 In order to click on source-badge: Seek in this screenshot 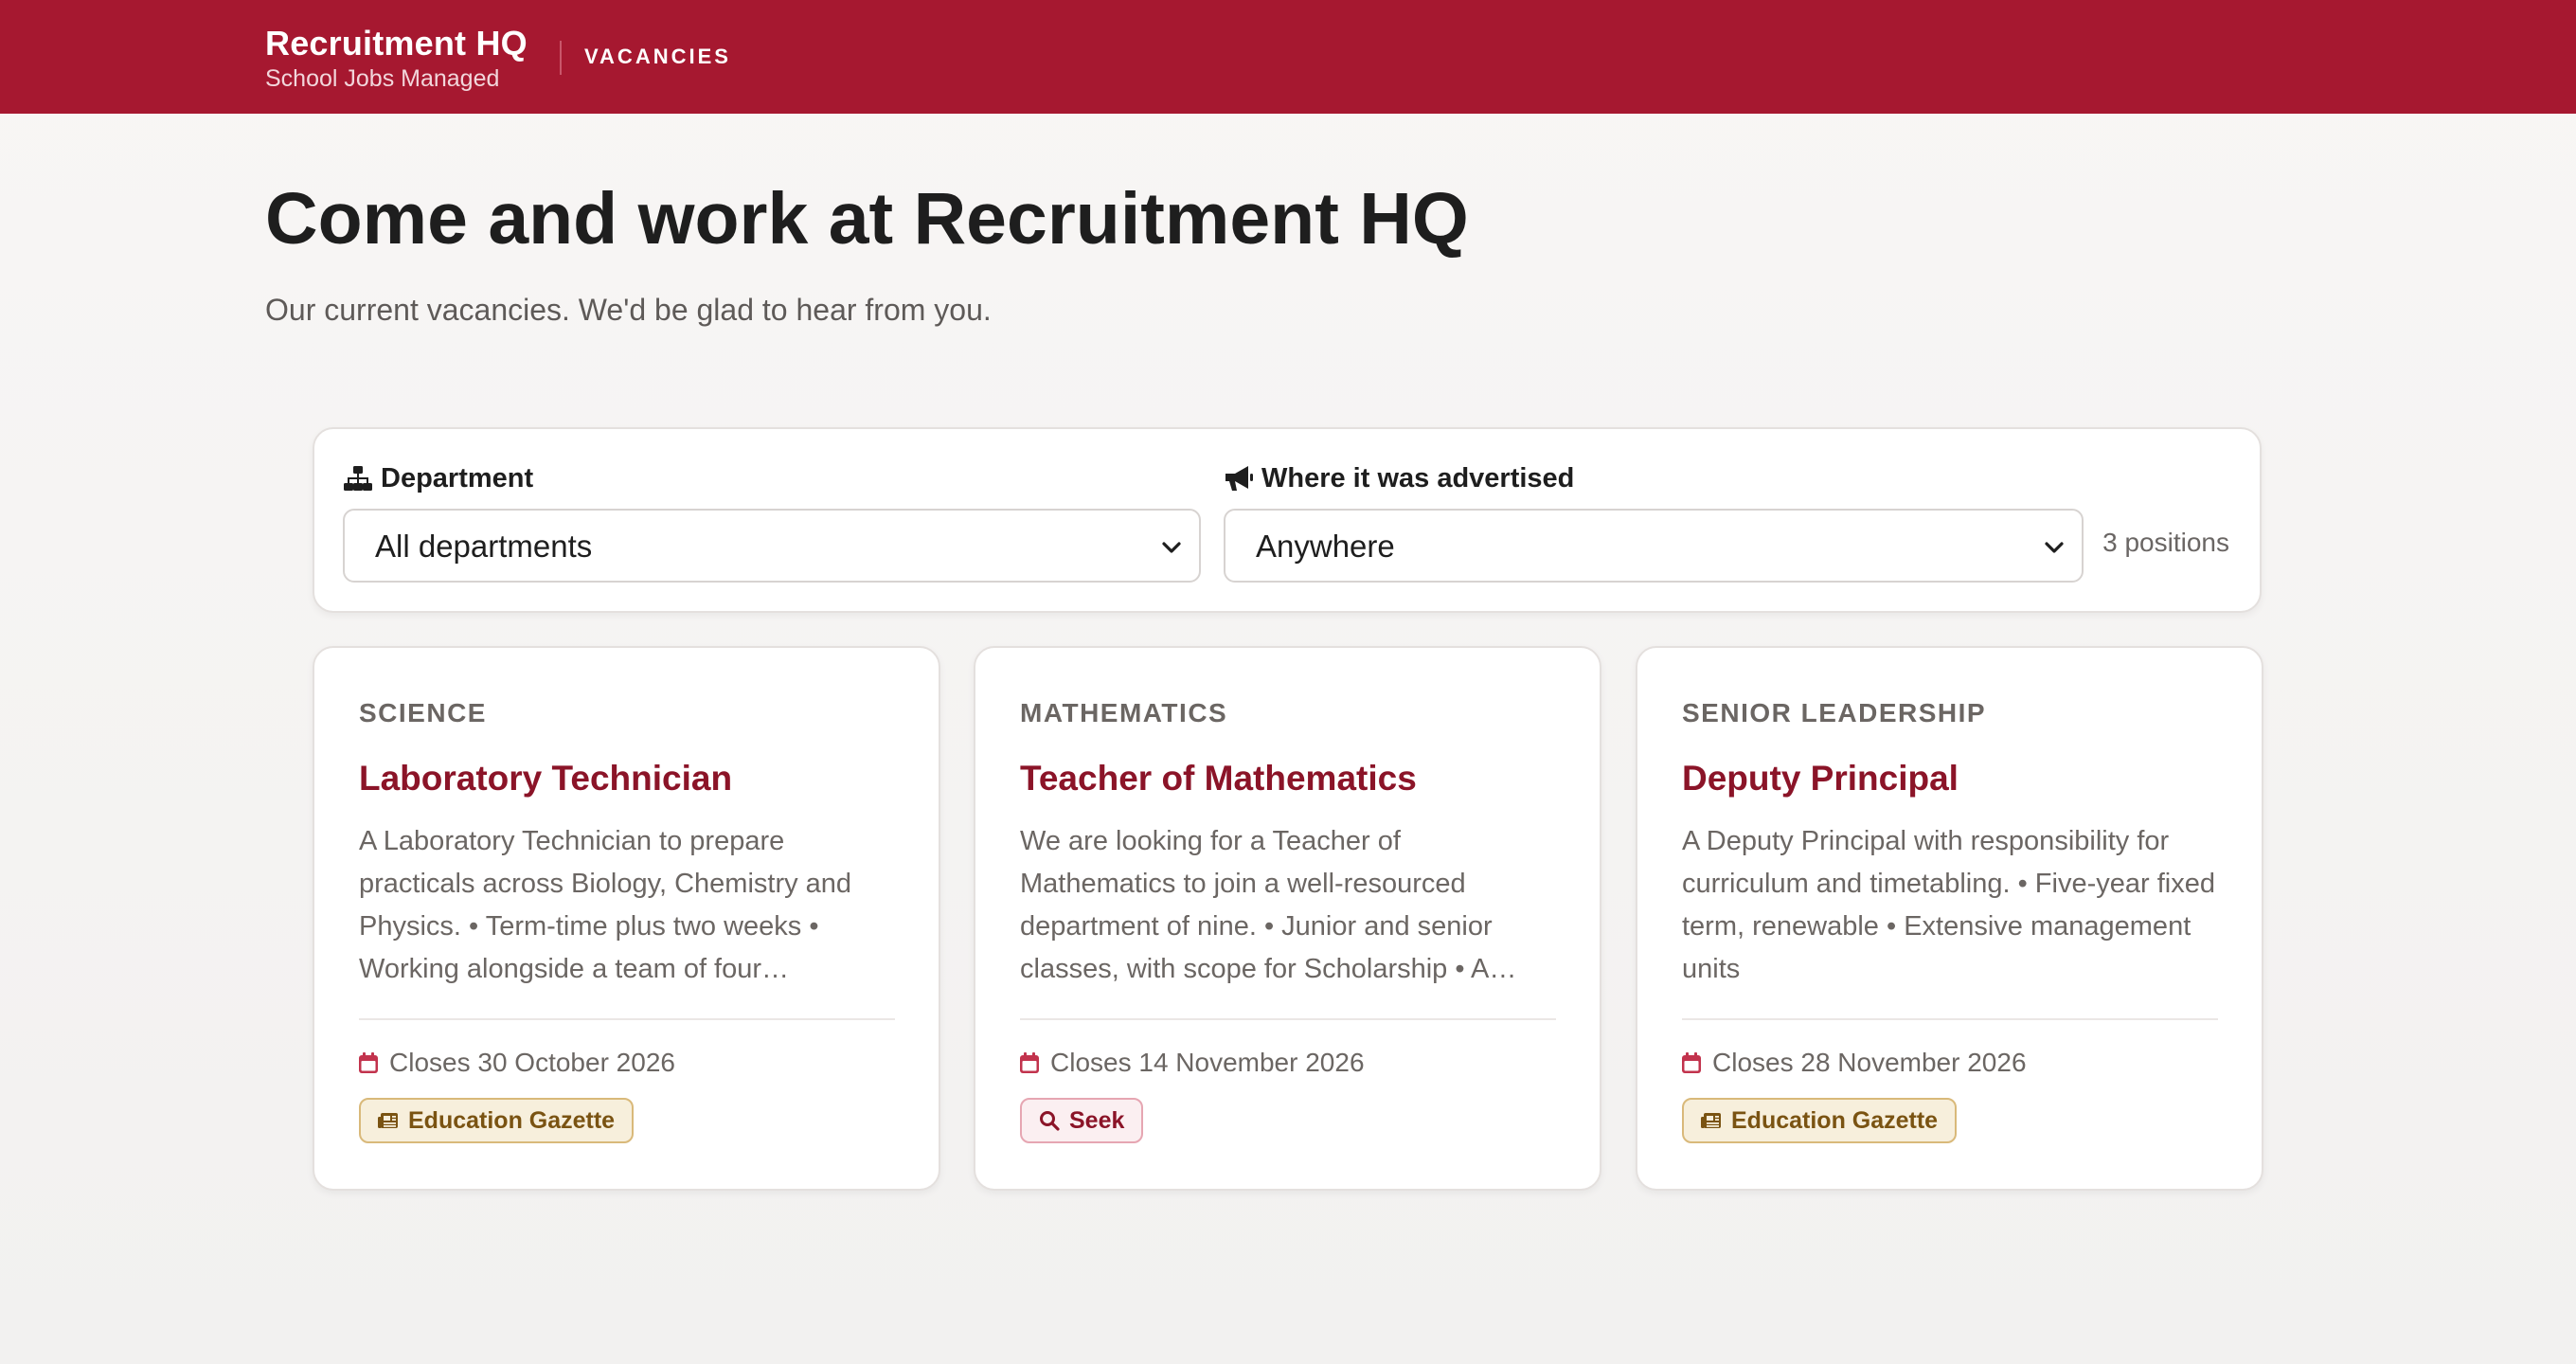, I will do `click(1082, 1120)`.